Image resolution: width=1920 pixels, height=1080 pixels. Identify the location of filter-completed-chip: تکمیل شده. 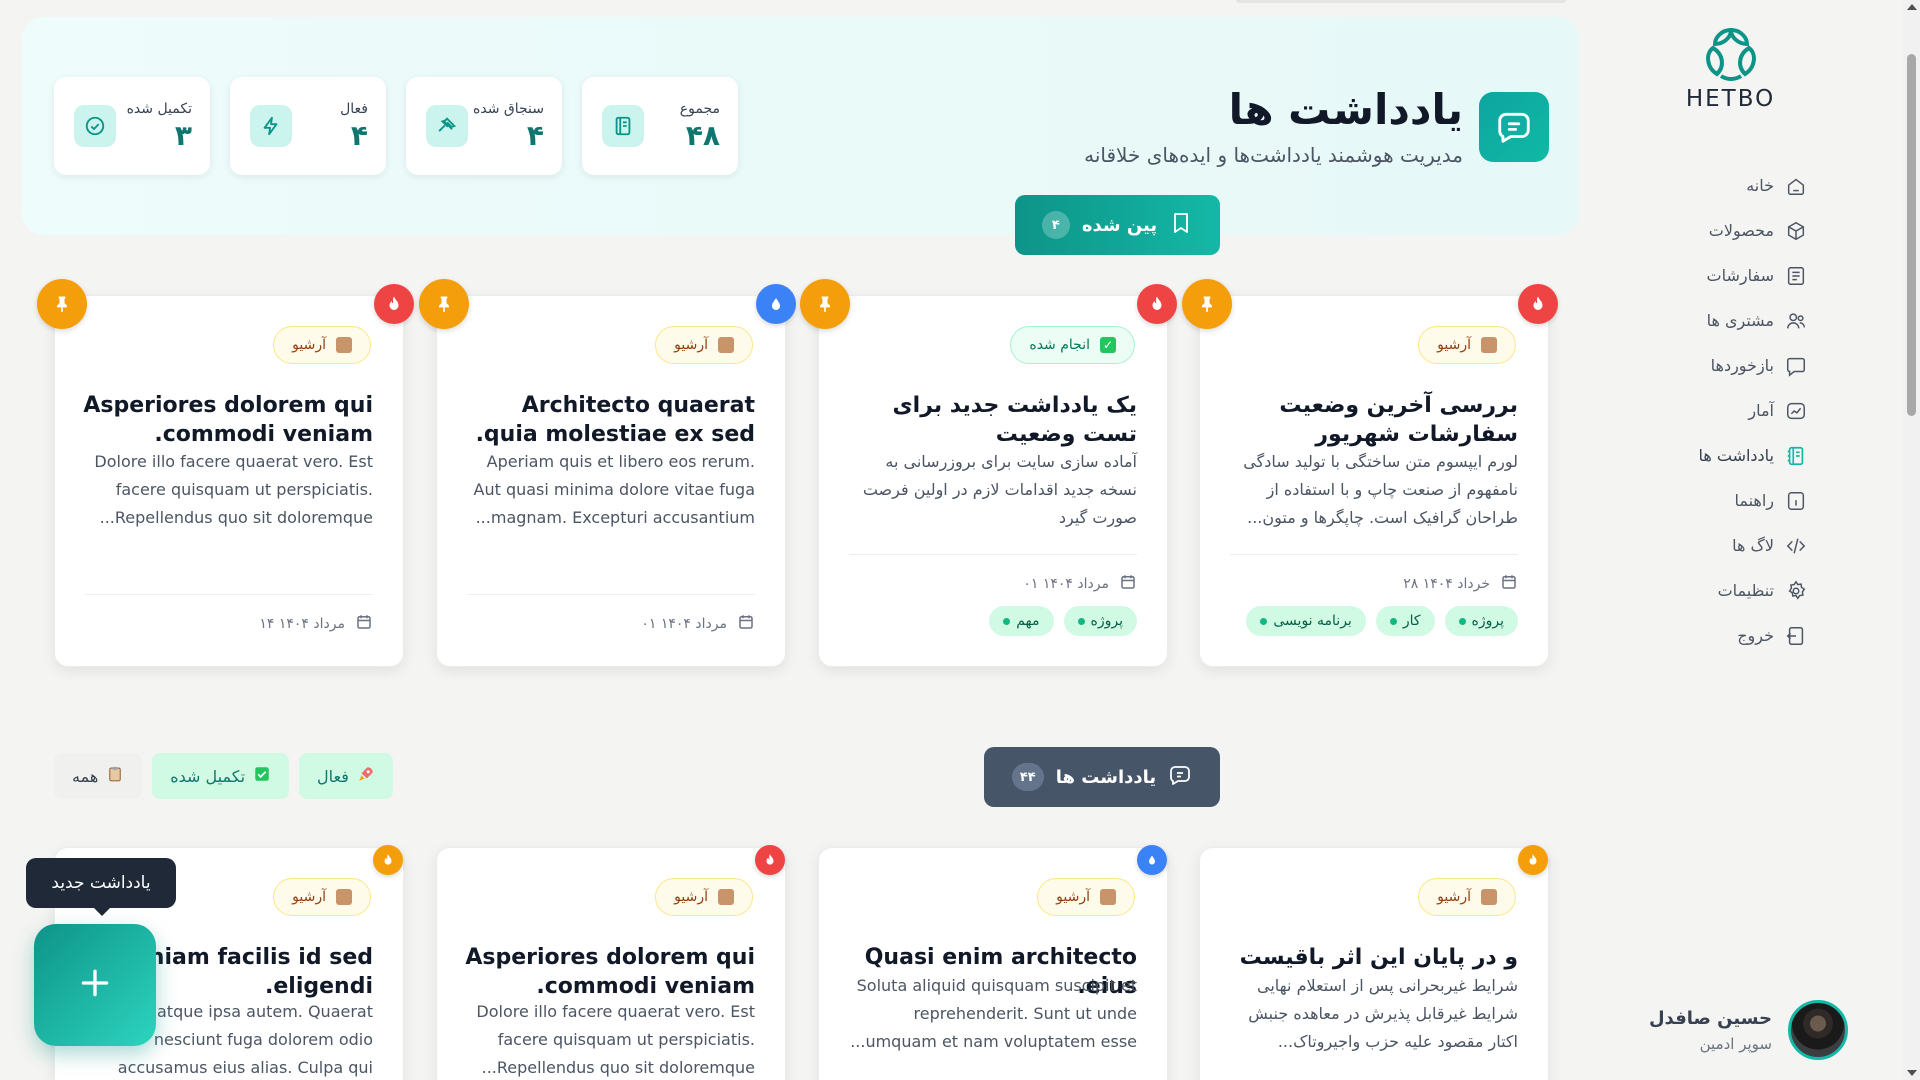
(221, 776).